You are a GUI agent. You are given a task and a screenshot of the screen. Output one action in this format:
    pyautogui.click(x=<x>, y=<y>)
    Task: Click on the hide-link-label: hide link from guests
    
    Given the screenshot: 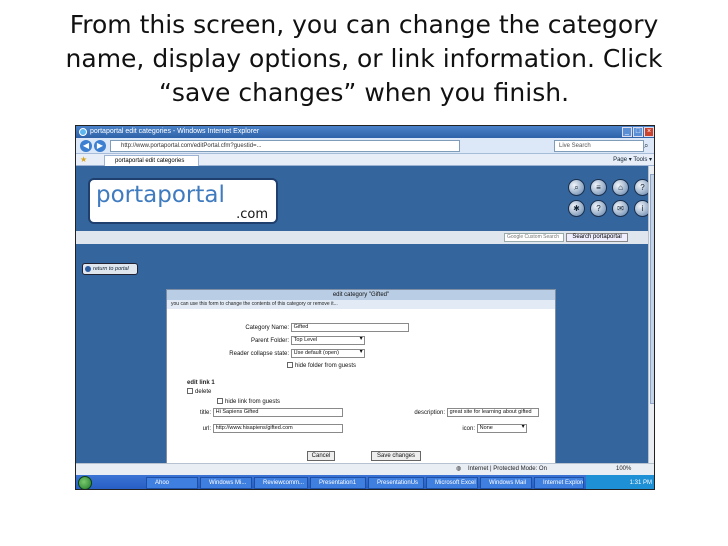 What is the action you would take?
    pyautogui.click(x=253, y=402)
    